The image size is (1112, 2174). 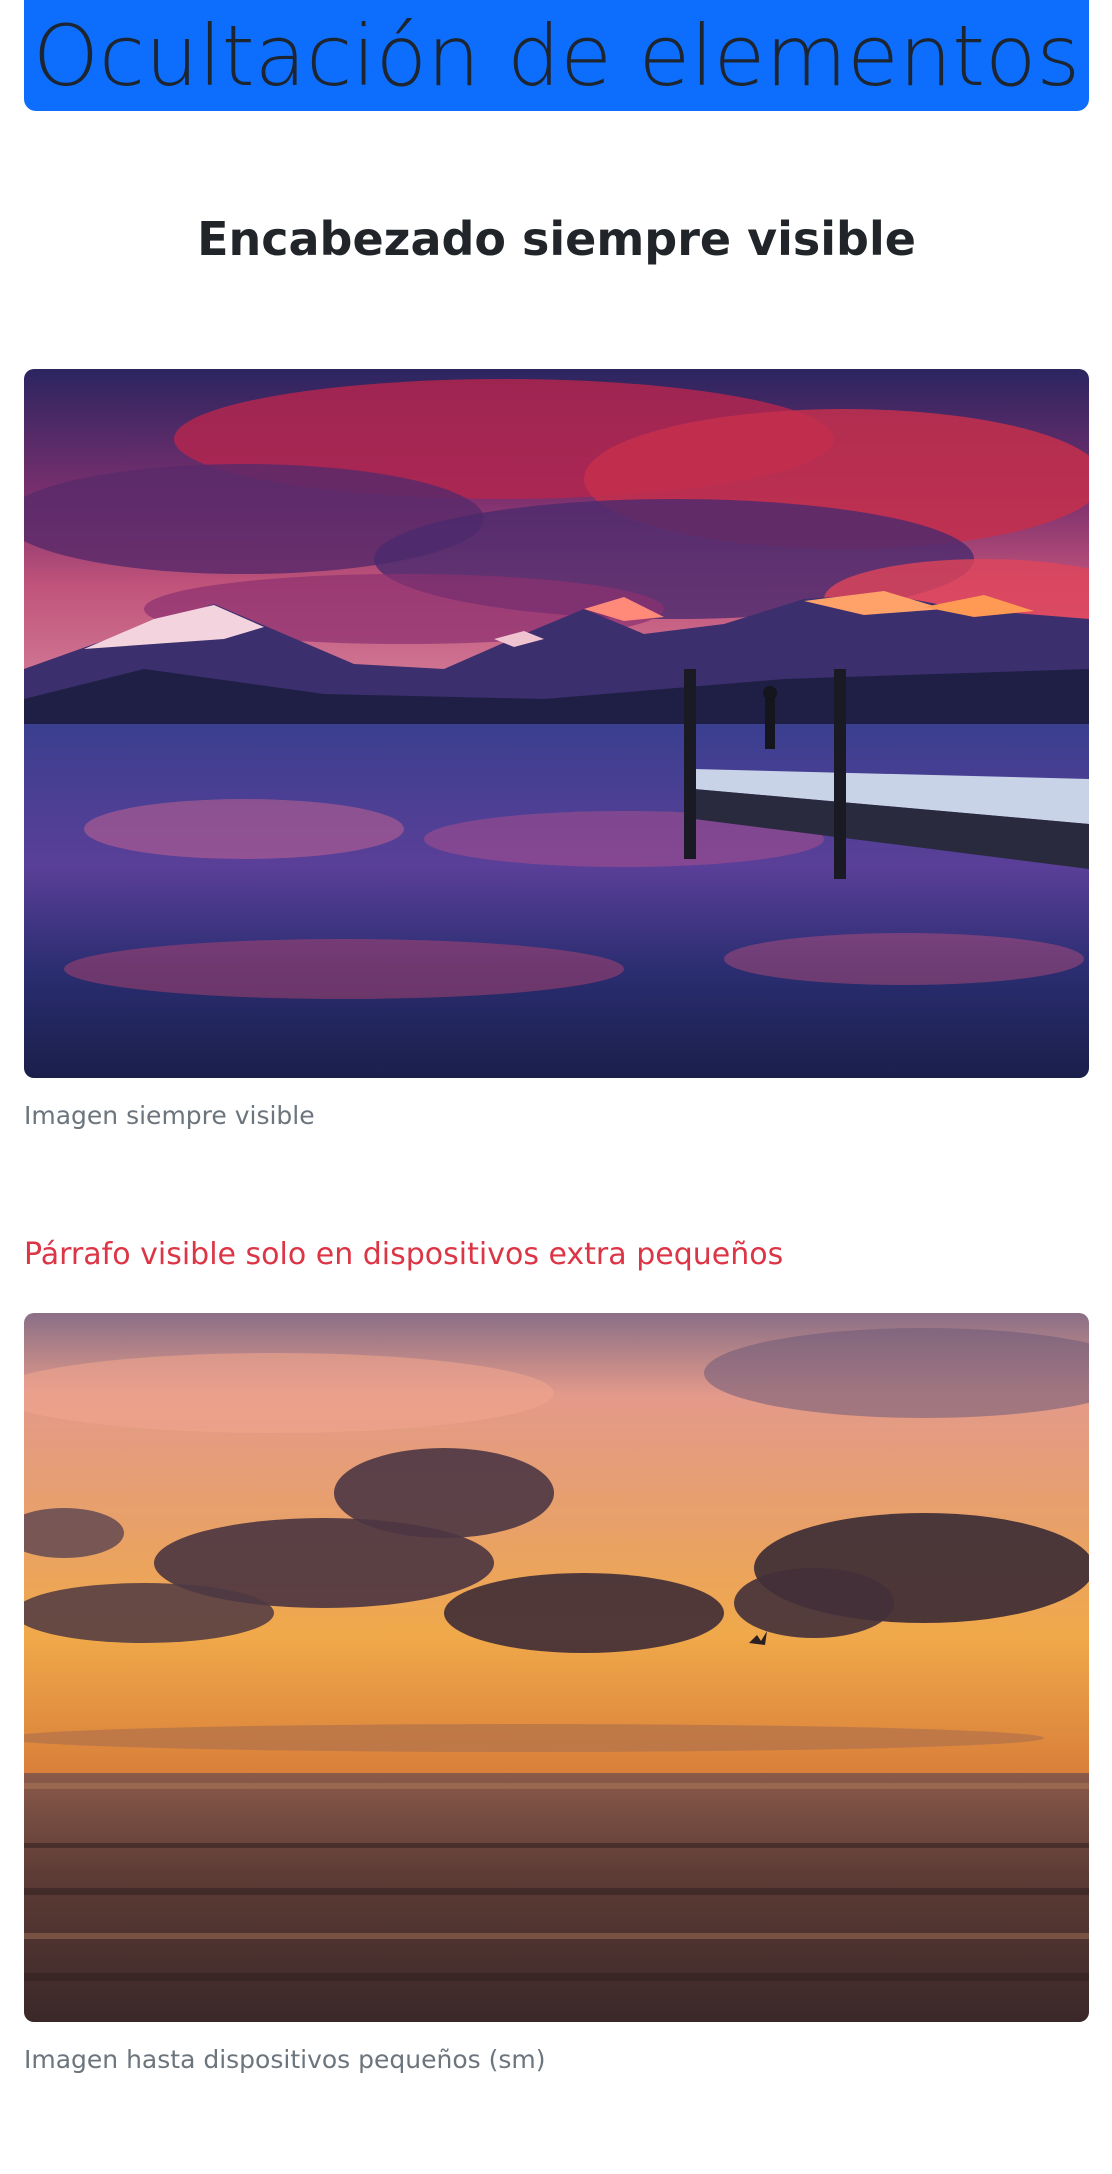 I want to click on always-visible-heading: Encabezado siempre visible, so click(x=556, y=239).